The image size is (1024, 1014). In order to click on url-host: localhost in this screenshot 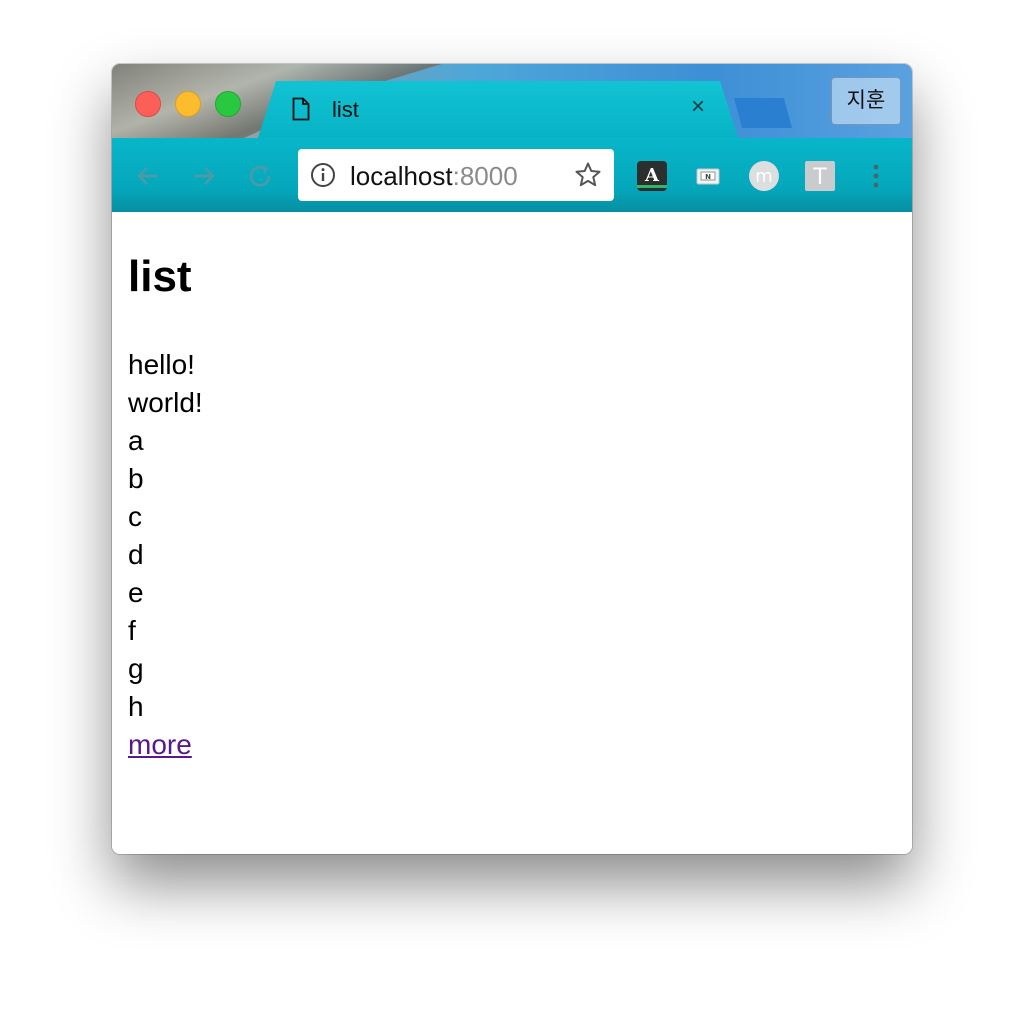, I will do `click(401, 176)`.